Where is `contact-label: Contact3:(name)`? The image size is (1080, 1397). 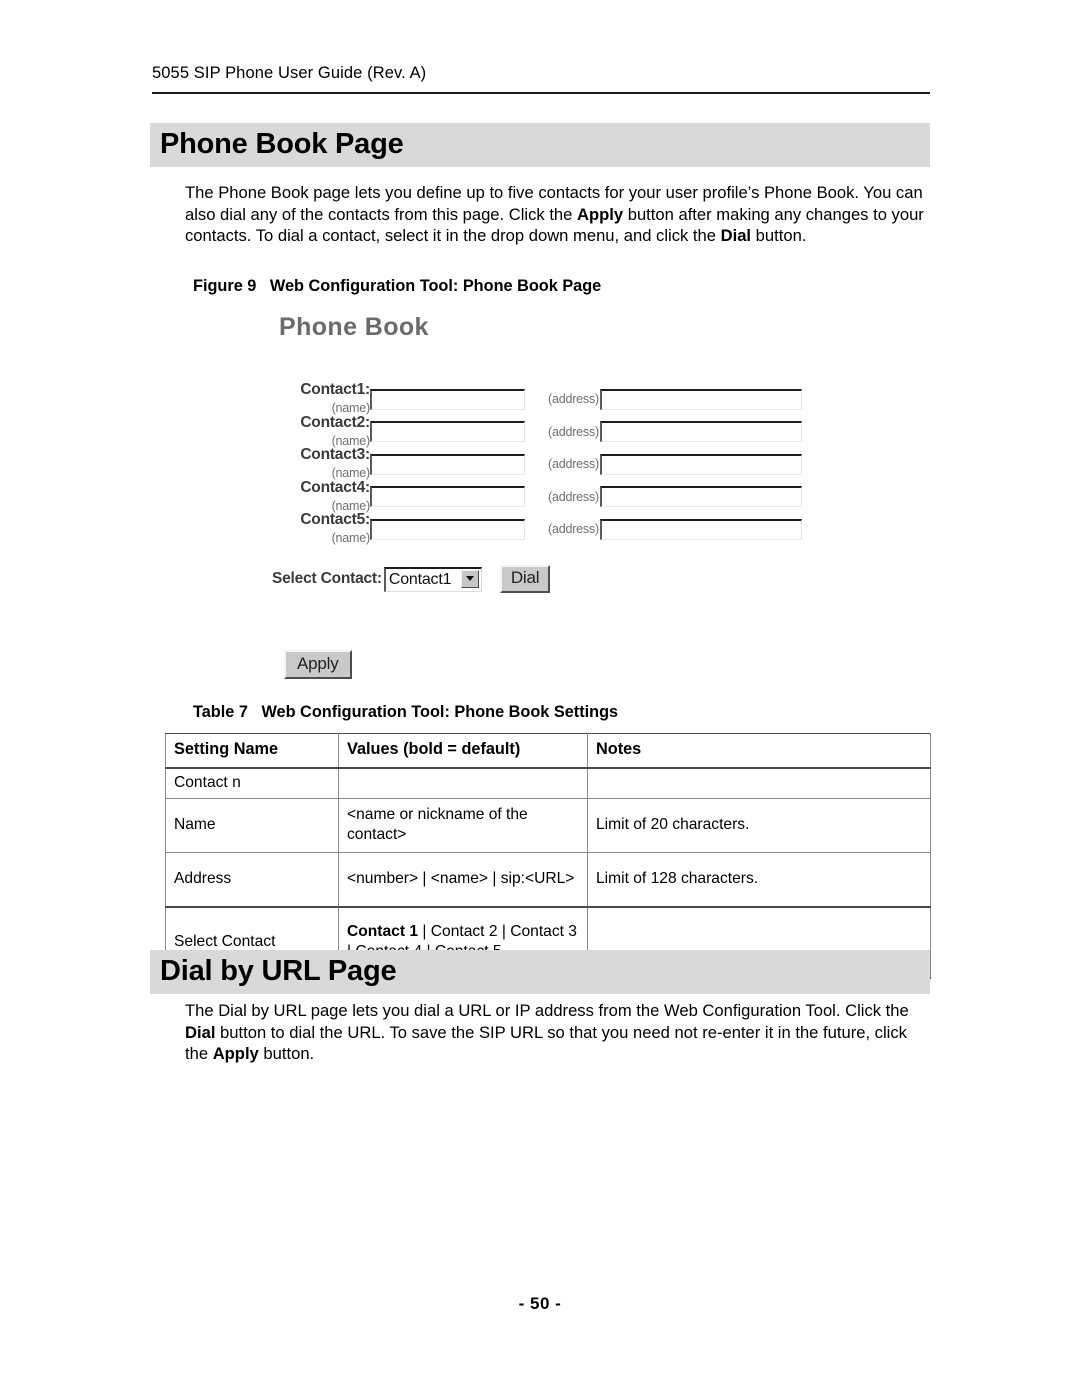 contact-label: Contact3:(name) is located at coordinates (324, 464).